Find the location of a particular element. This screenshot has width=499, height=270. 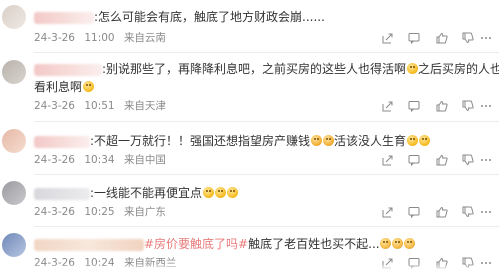

comment-time: 10:25 is located at coordinates (99, 212).